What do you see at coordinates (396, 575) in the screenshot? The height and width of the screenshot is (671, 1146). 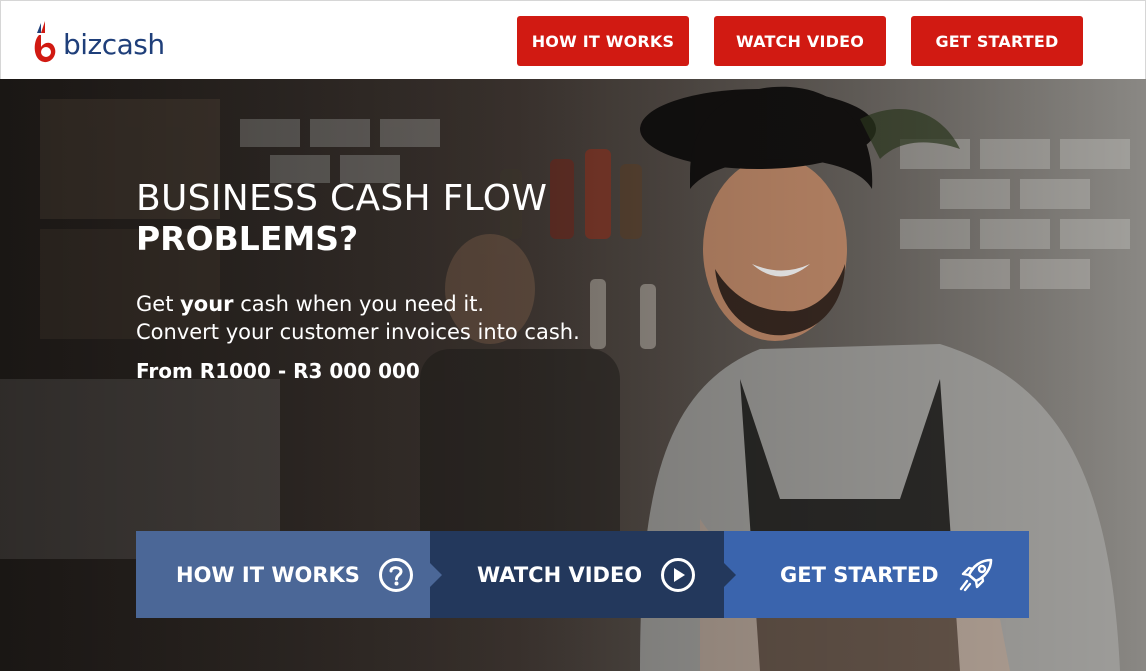 I see `question-circle-icon` at bounding box center [396, 575].